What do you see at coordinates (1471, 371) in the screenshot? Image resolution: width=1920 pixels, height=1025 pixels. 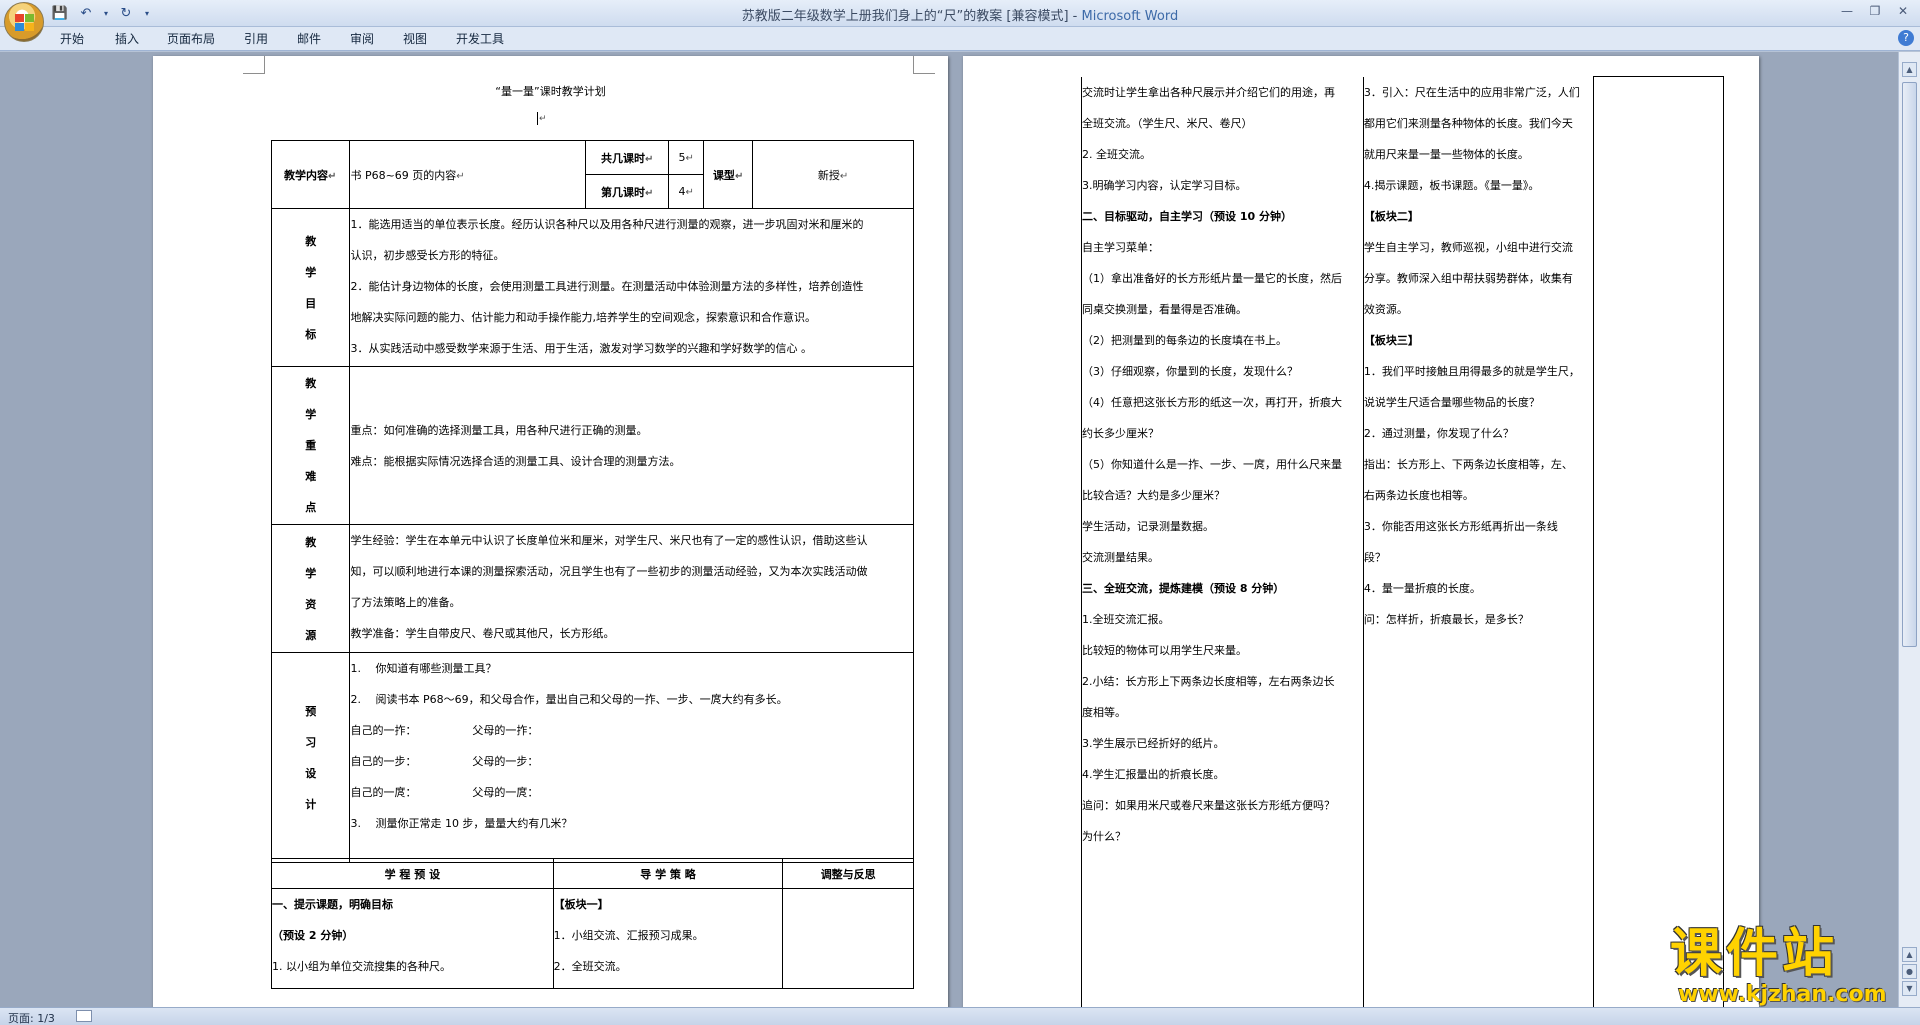 I see `text-line: 1．我们平时接触且用得最多的就是学生尺，` at bounding box center [1471, 371].